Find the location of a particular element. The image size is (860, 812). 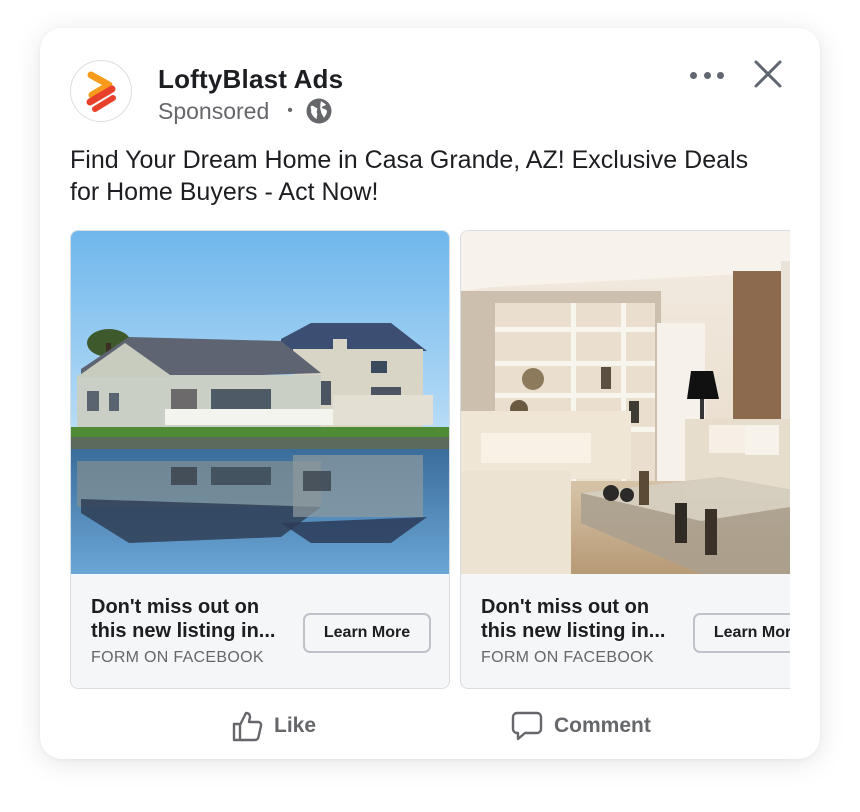

comment-bubble-icon is located at coordinates (527, 726).